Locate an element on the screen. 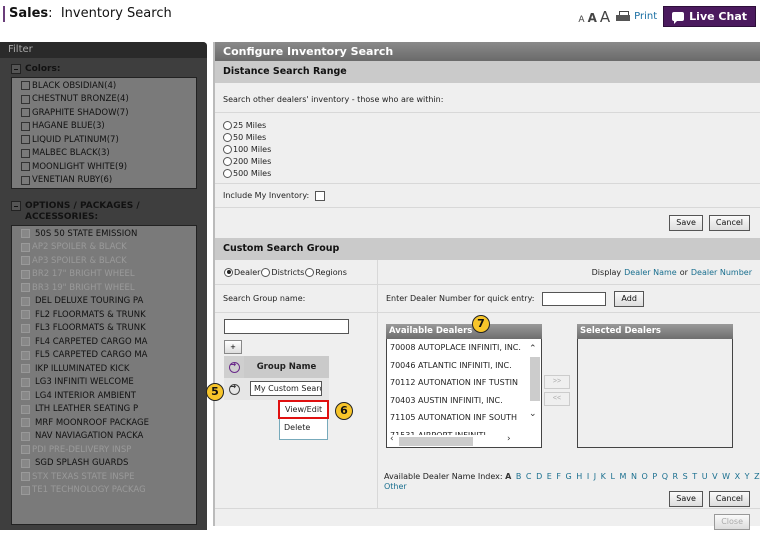 The width and height of the screenshot is (760, 535). display-dealer-number-link: Dealer Number is located at coordinates (721, 272).